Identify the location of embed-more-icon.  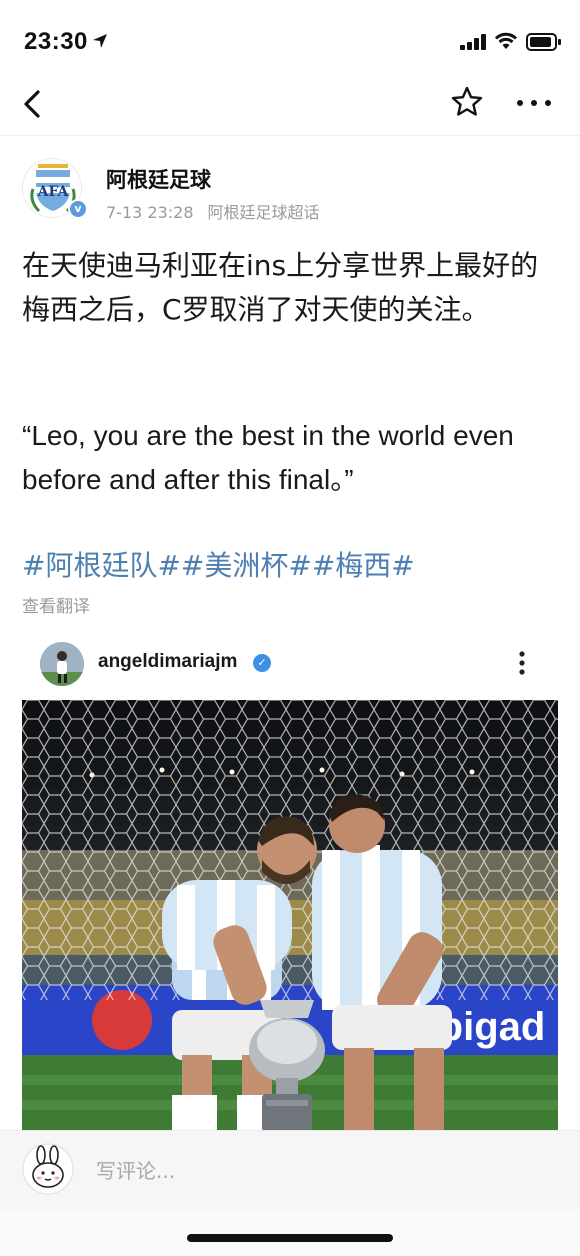
(522, 663).